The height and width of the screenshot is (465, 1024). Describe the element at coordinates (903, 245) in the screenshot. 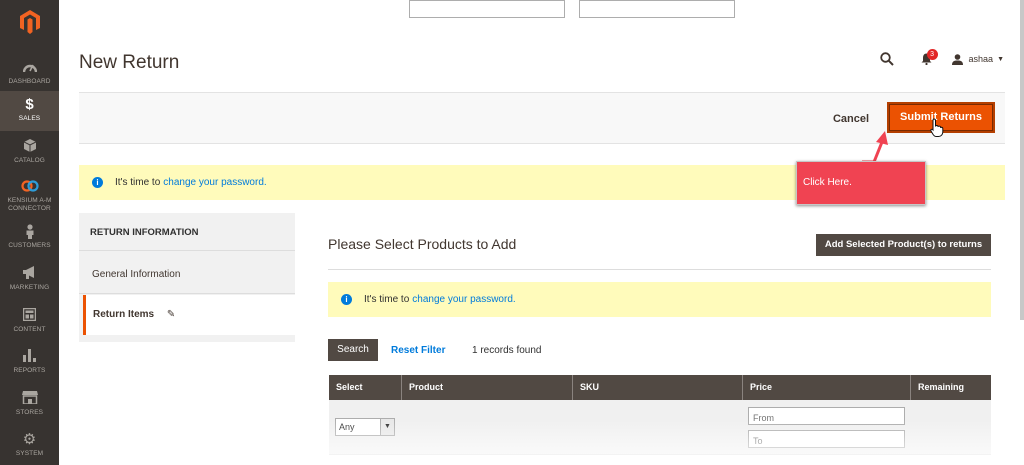

I see `add-selected-products-button: Add Selected Product(s) to returns` at that location.